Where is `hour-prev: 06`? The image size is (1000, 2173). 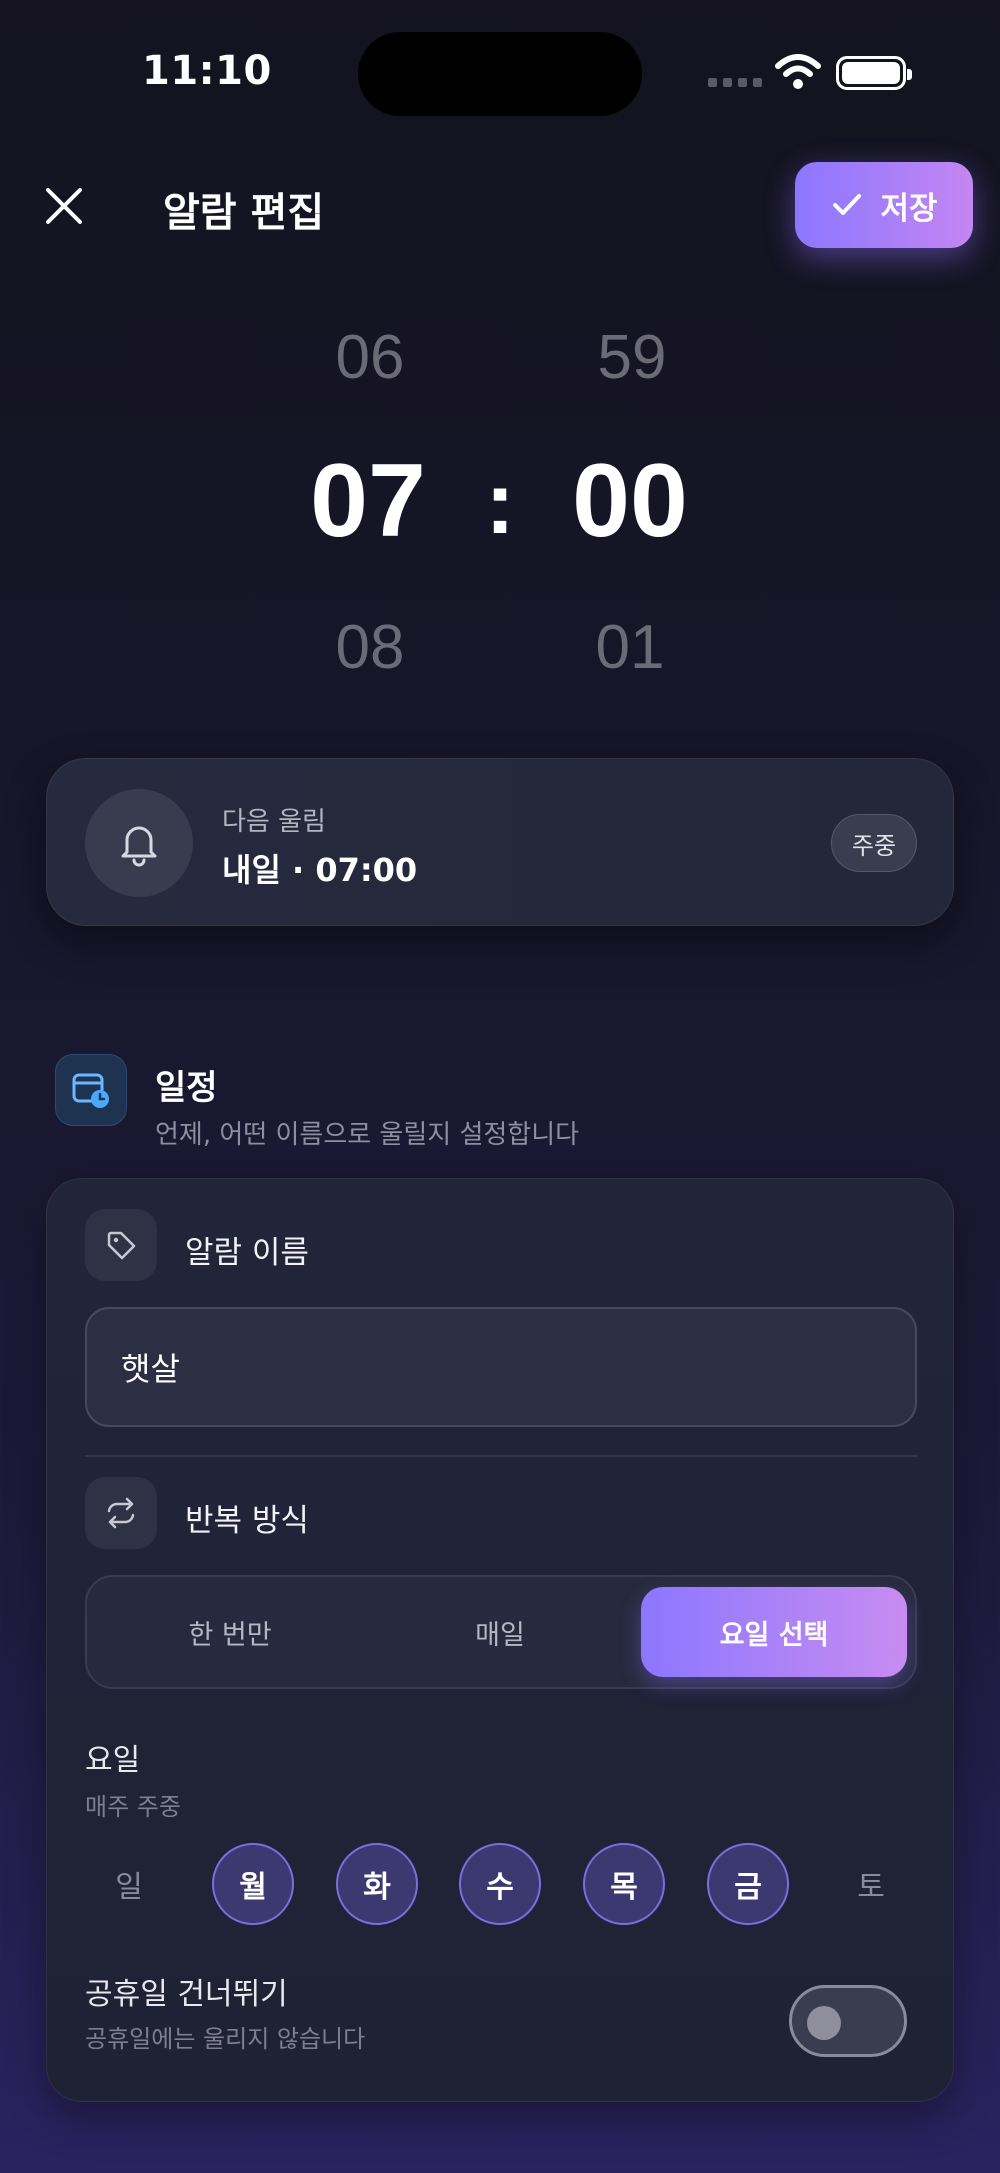
hour-prev: 06 is located at coordinates (370, 357).